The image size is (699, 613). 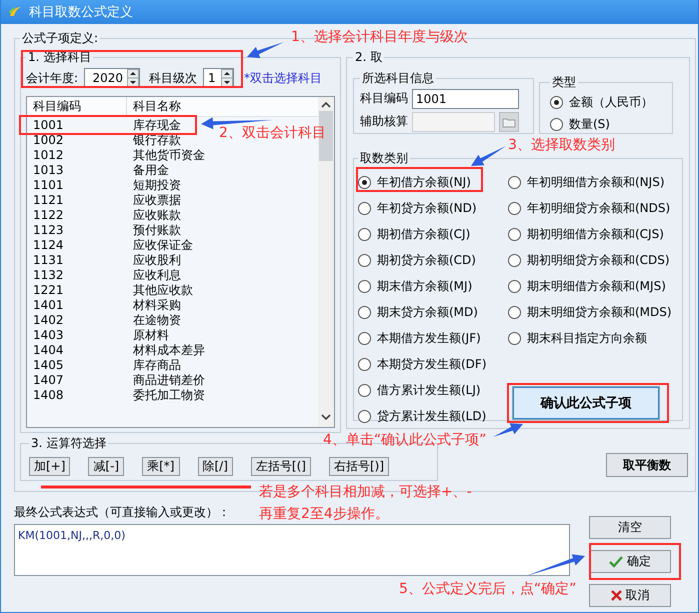 I want to click on level-label: 科目级次, so click(x=173, y=78).